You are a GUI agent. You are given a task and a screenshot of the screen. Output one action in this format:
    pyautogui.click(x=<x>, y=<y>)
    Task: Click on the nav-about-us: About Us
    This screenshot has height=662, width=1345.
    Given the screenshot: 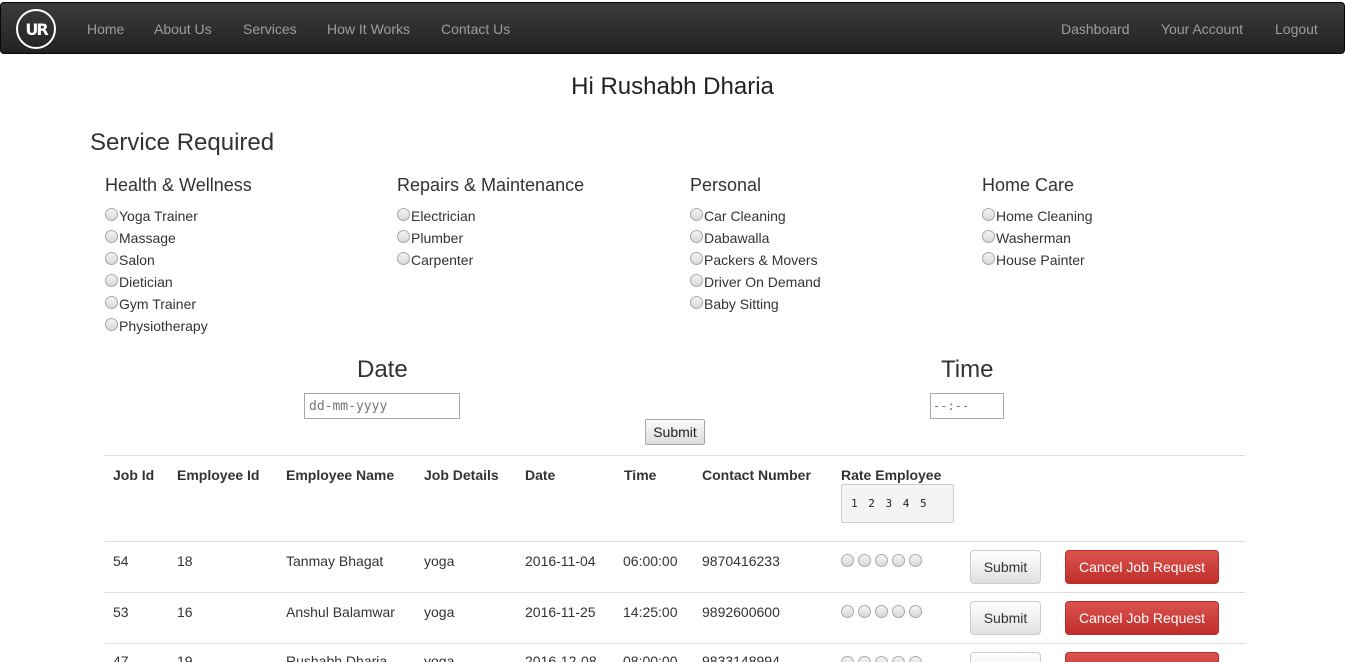 What is the action you would take?
    pyautogui.click(x=183, y=29)
    